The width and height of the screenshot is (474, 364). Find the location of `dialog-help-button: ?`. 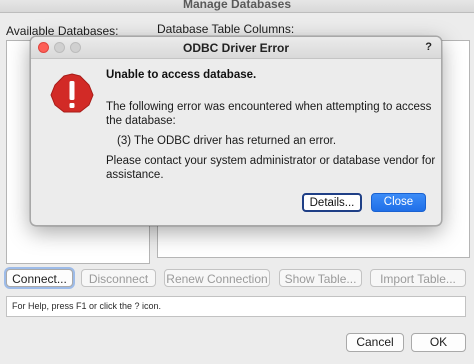

dialog-help-button: ? is located at coordinates (428, 47).